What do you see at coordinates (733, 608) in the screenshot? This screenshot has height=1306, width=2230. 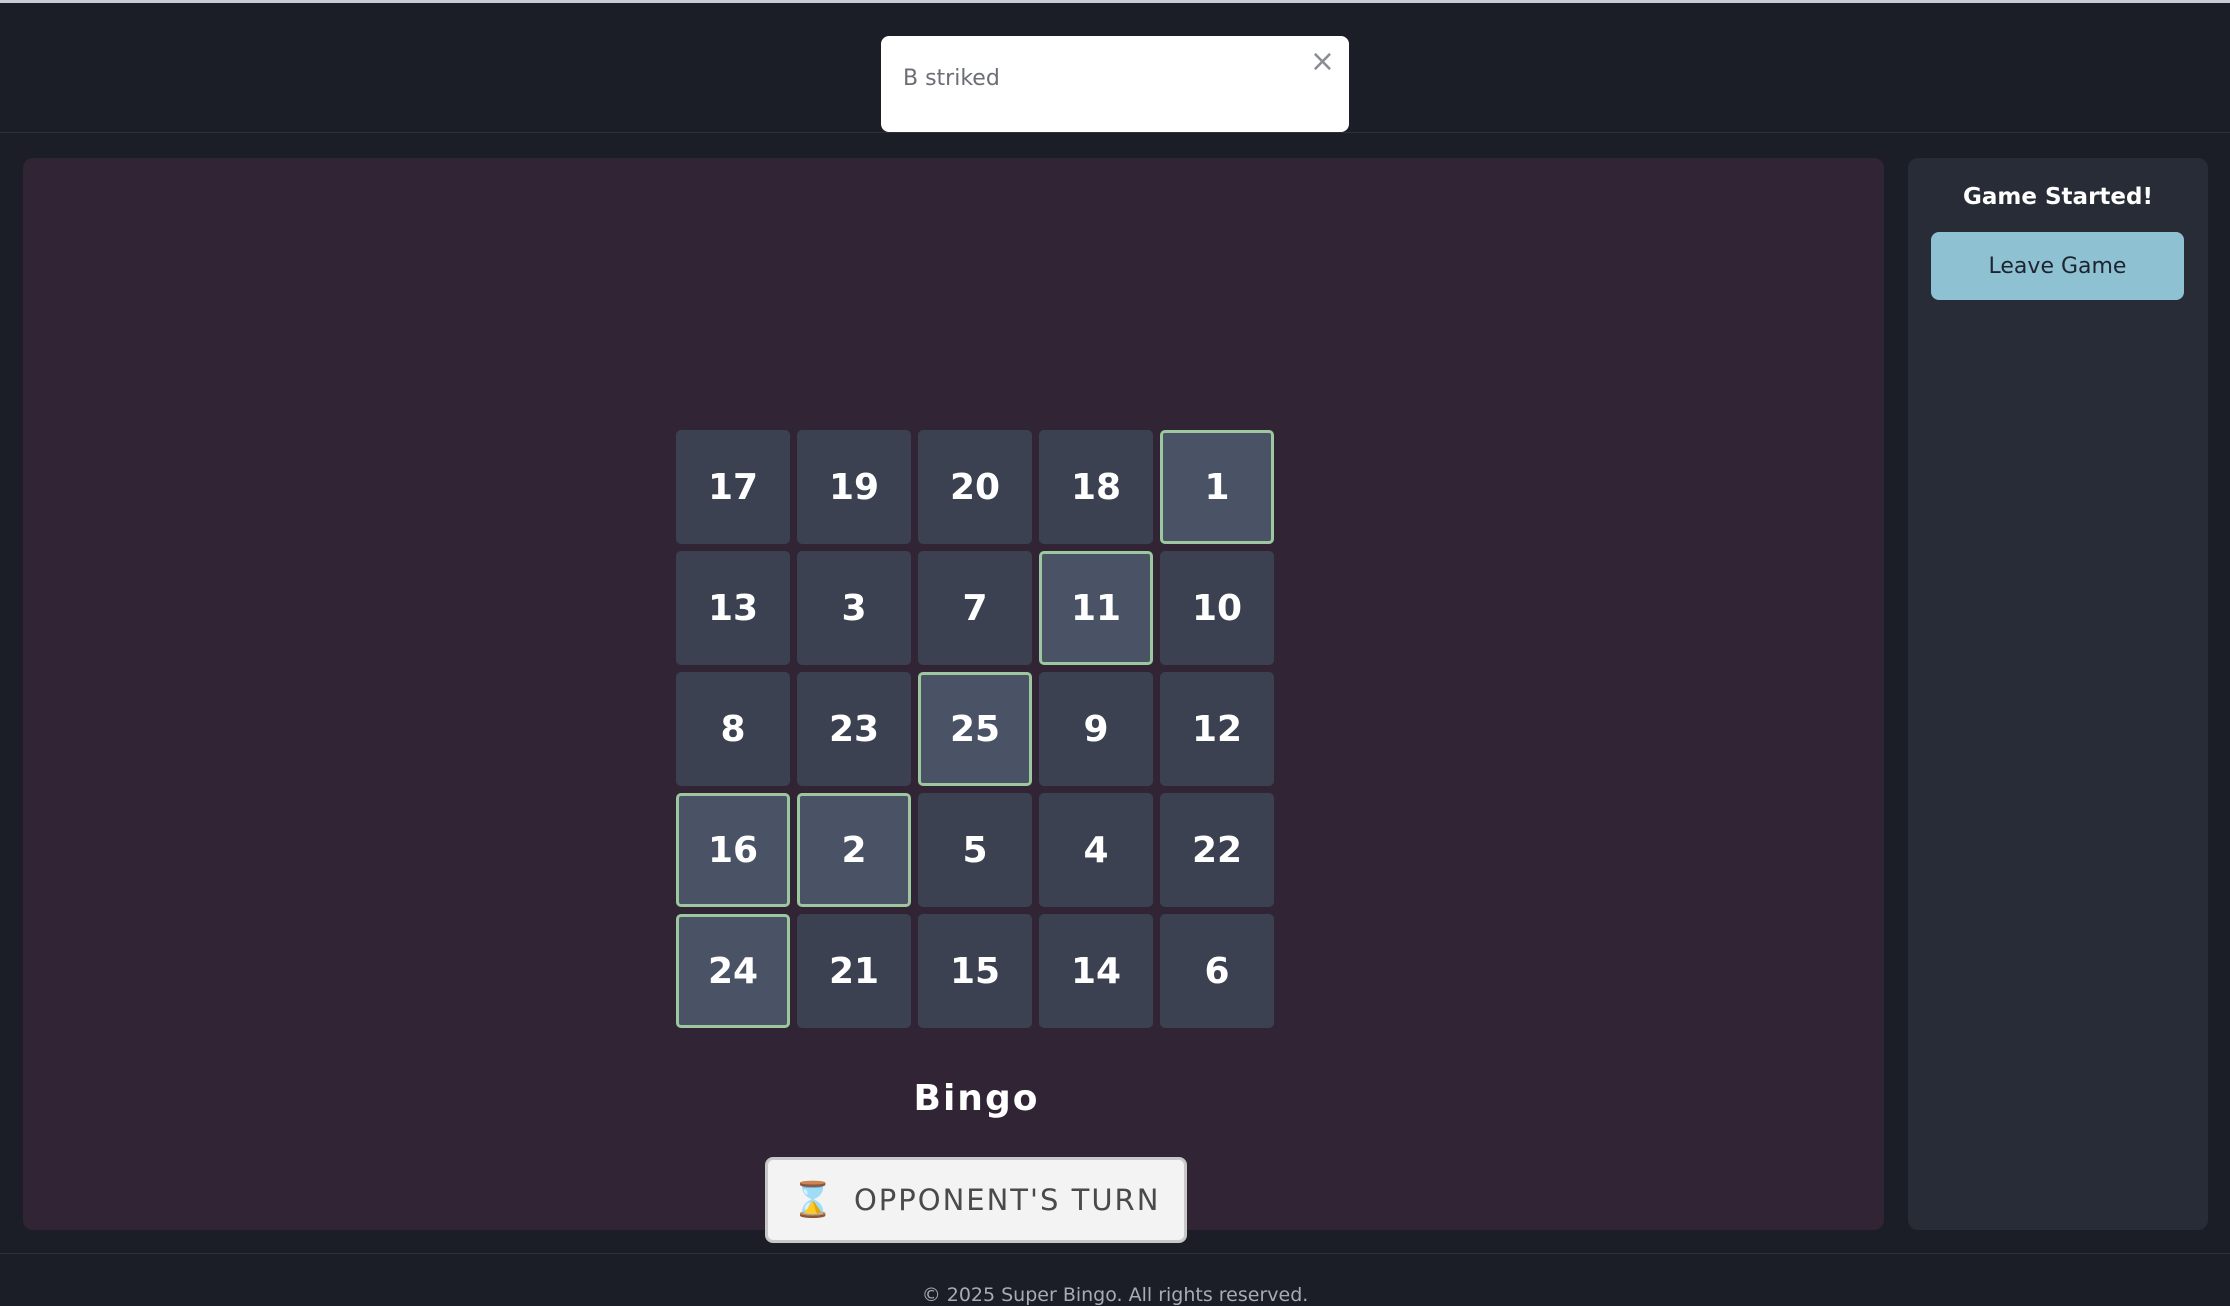 I see `bingo-cell: 13` at bounding box center [733, 608].